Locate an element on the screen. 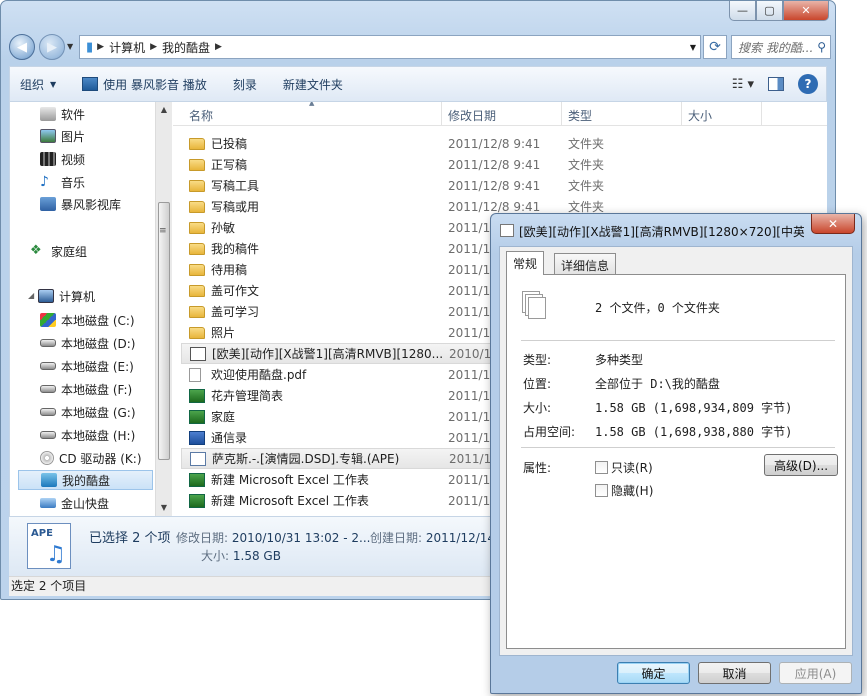  nav-item-software: 软件 is located at coordinates (62, 114).